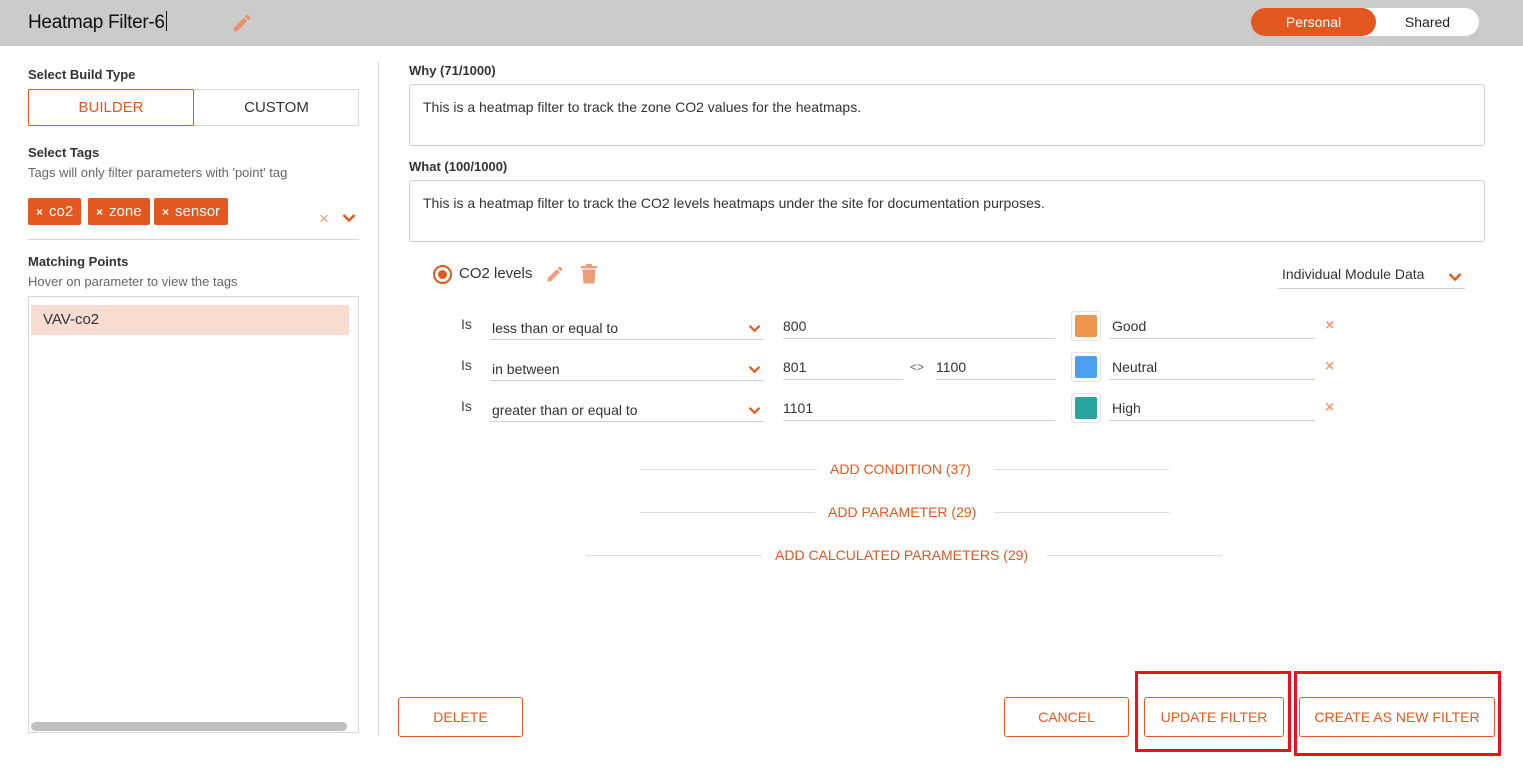 The width and height of the screenshot is (1523, 768). I want to click on visibility-toggle: Personal Shared, so click(1365, 22).